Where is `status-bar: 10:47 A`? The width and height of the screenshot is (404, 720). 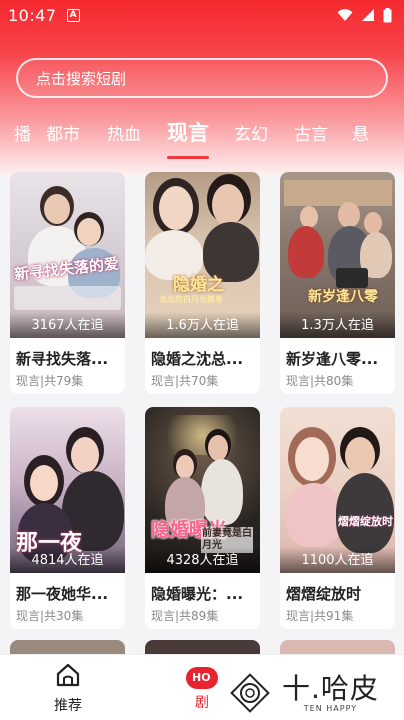 status-bar: 10:47 A is located at coordinates (202, 15).